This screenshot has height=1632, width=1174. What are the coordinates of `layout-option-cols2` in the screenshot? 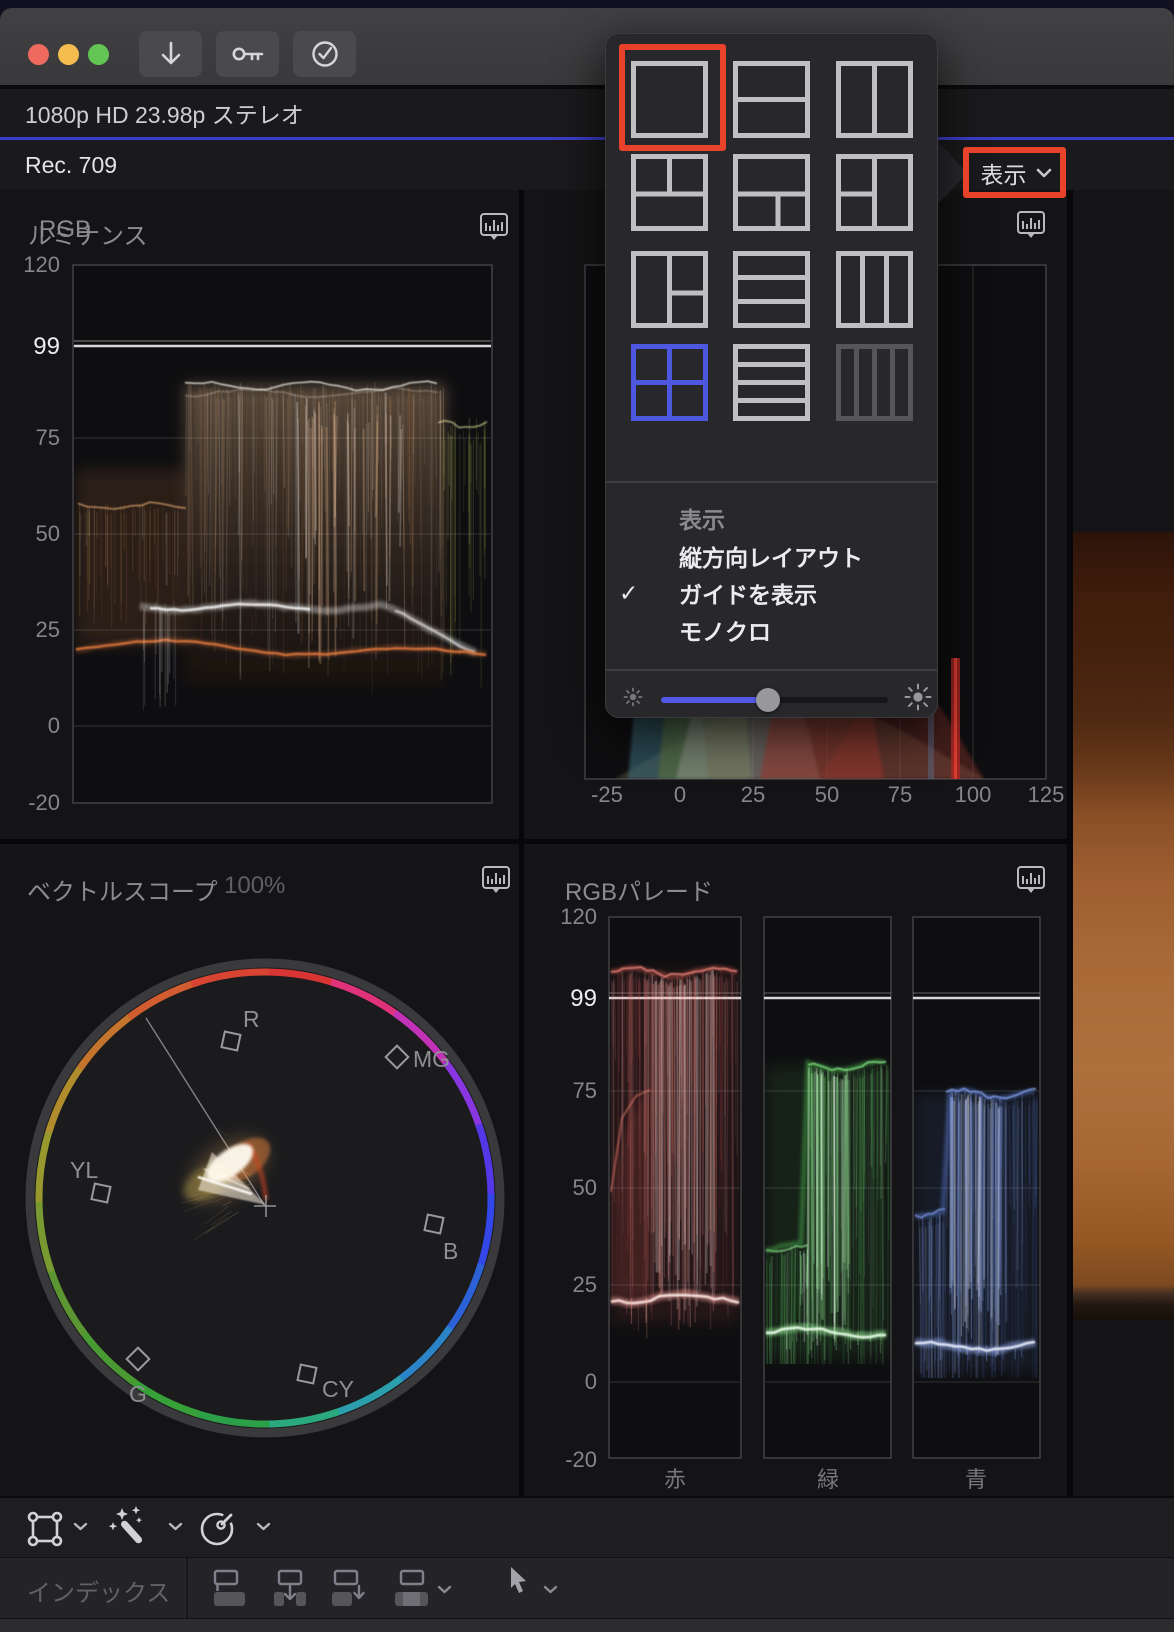 It's located at (874, 99).